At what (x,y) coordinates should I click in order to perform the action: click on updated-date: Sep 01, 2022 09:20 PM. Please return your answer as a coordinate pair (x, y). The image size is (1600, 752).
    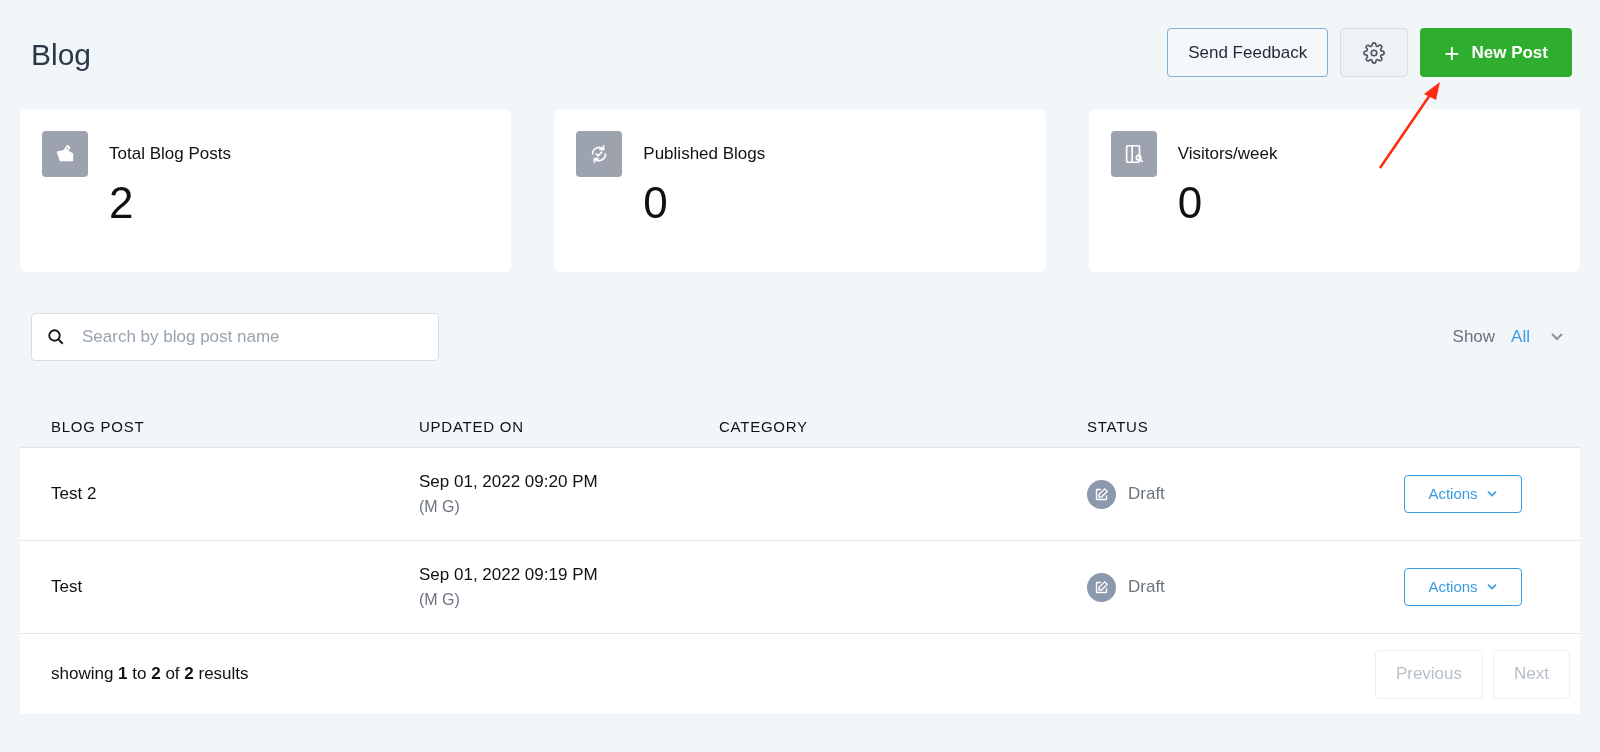
    Looking at the image, I should click on (509, 482).